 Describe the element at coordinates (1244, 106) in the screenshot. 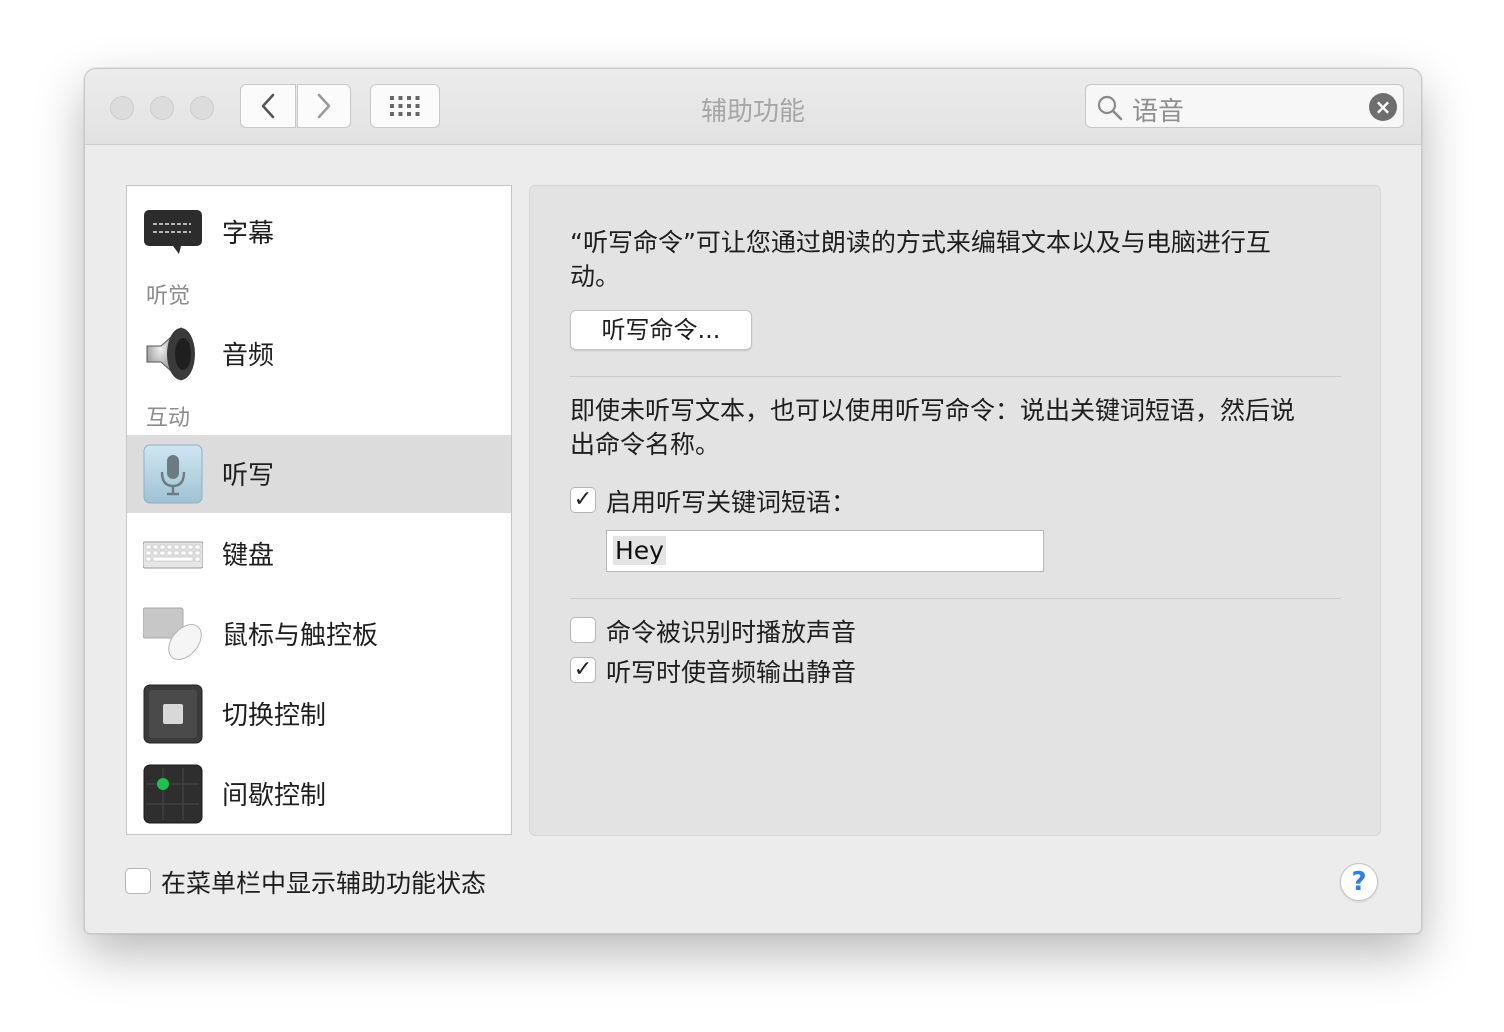

I see `search-field: 语音 ×` at that location.